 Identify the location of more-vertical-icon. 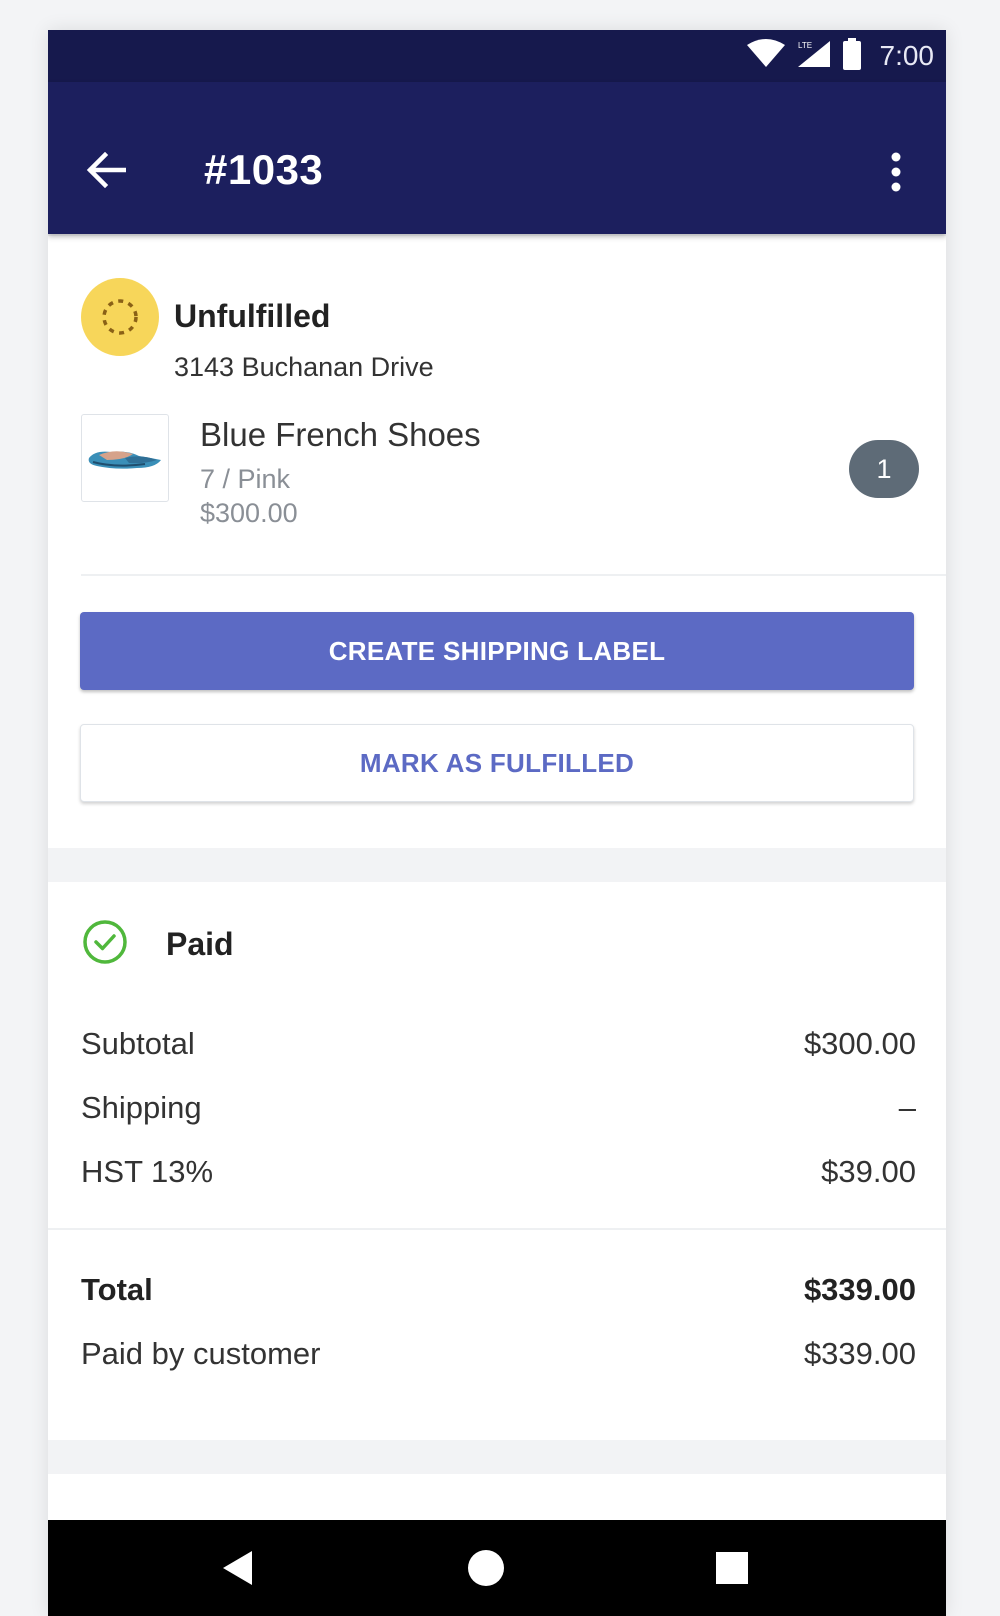
(896, 172).